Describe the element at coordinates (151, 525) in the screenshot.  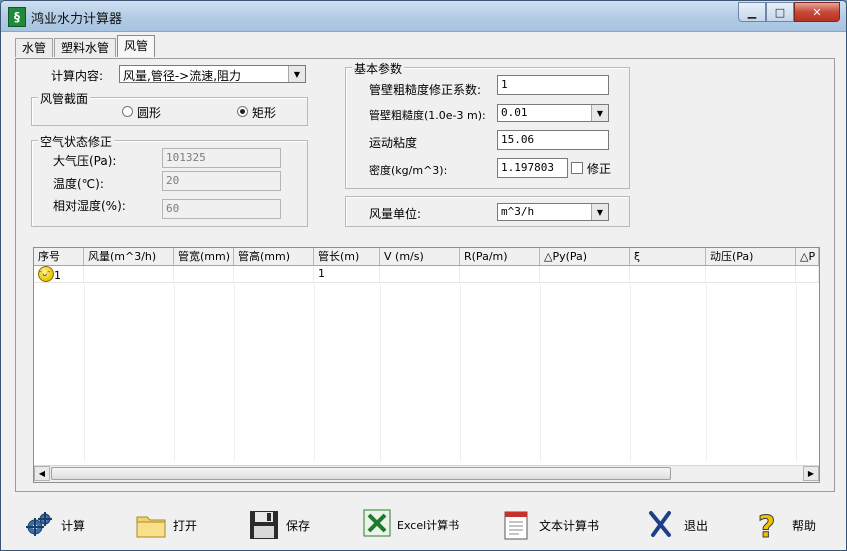
I see `folder-icon` at that location.